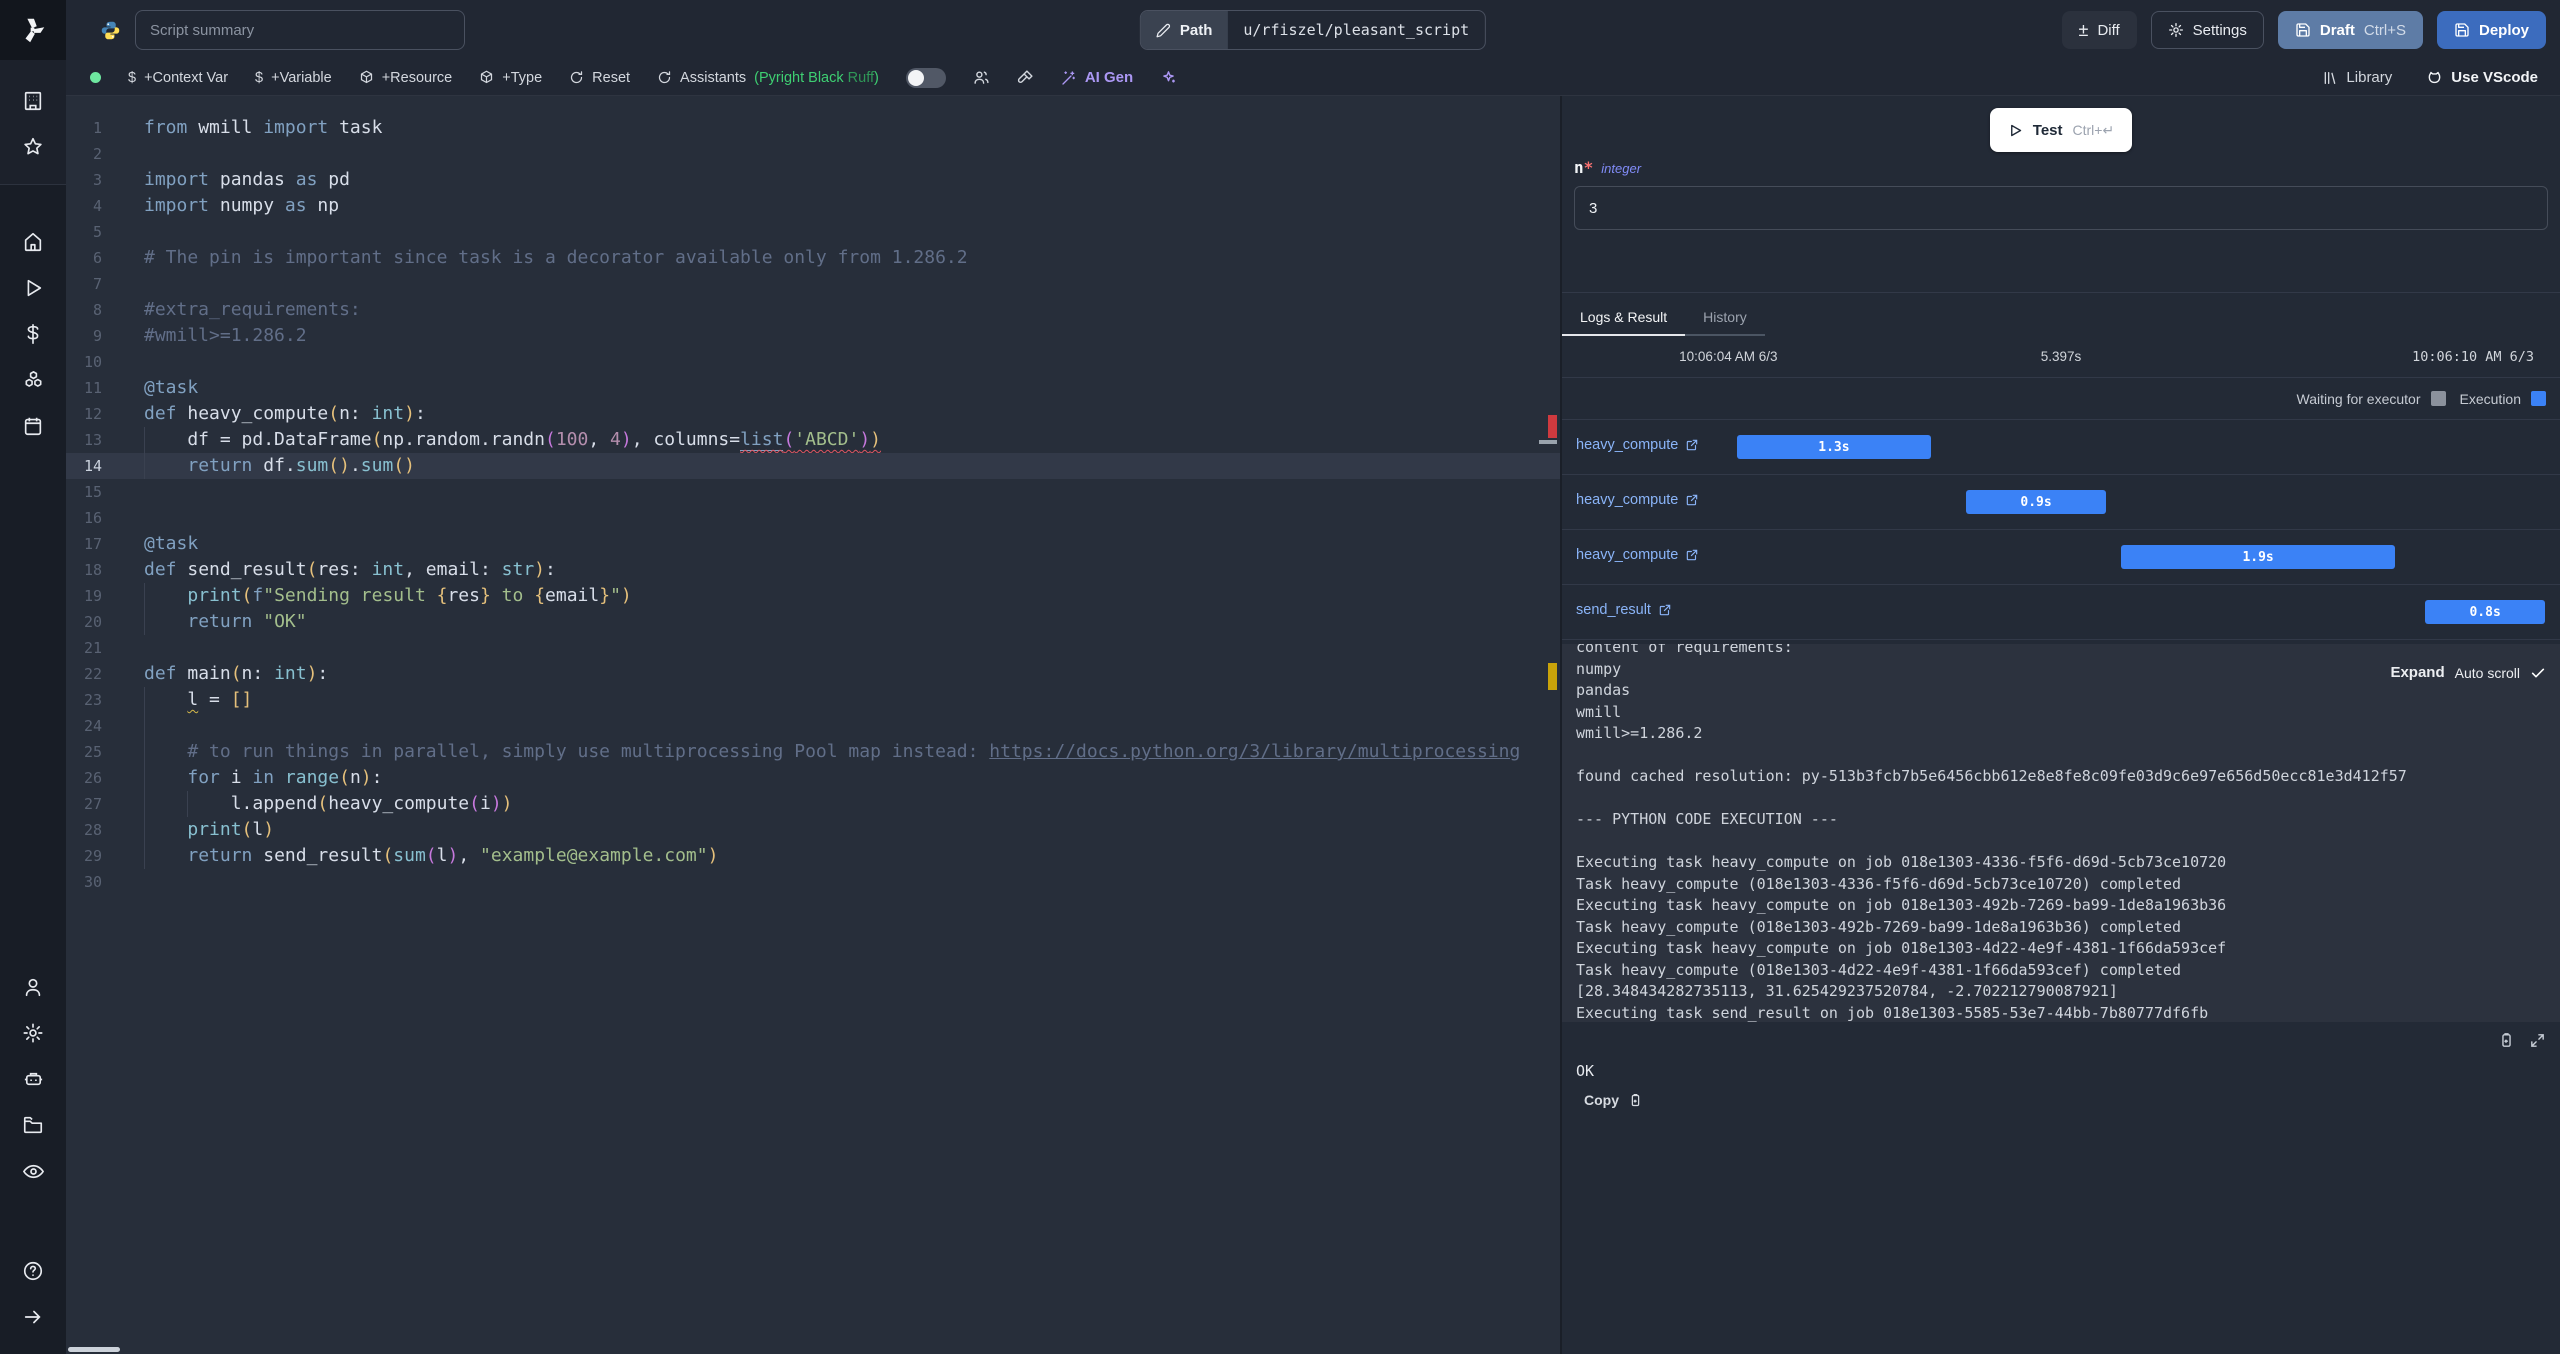 This screenshot has width=2560, height=1354. What do you see at coordinates (33, 1033) in the screenshot?
I see `settings-gear-icon` at bounding box center [33, 1033].